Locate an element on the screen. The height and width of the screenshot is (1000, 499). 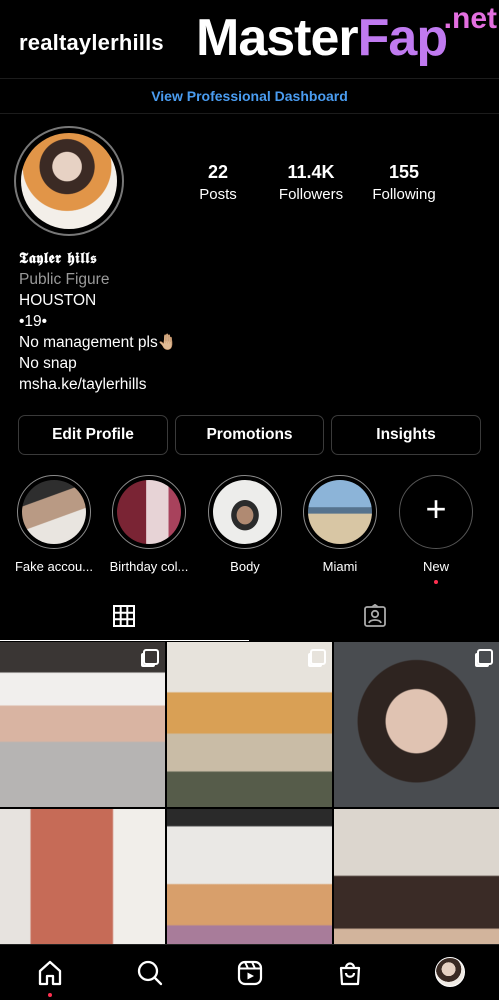
home-icon is located at coordinates (50, 973).